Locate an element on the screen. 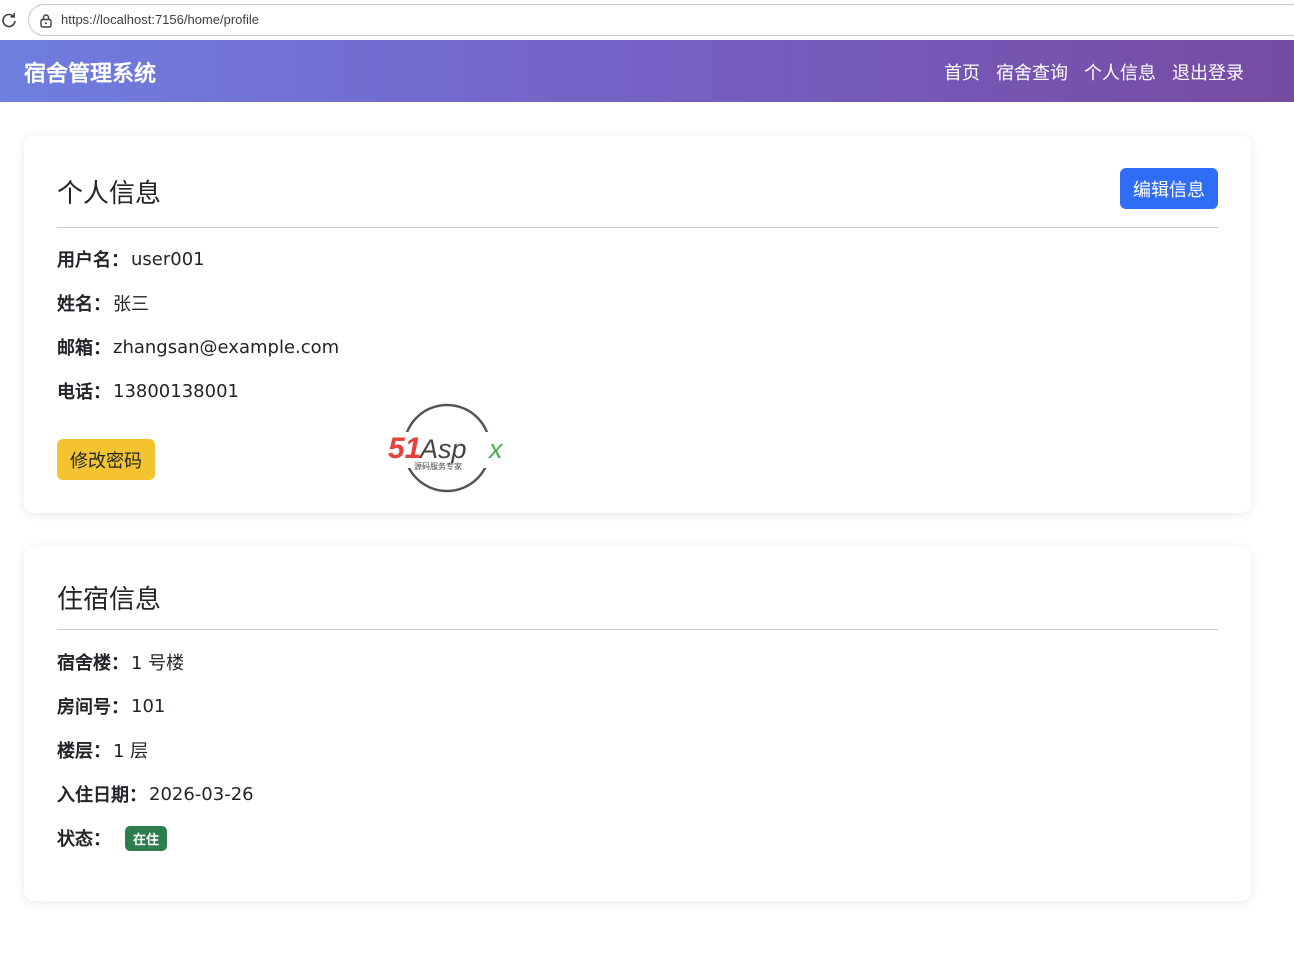 The width and height of the screenshot is (1294, 975). nav-link-home: 首页 is located at coordinates (962, 72).